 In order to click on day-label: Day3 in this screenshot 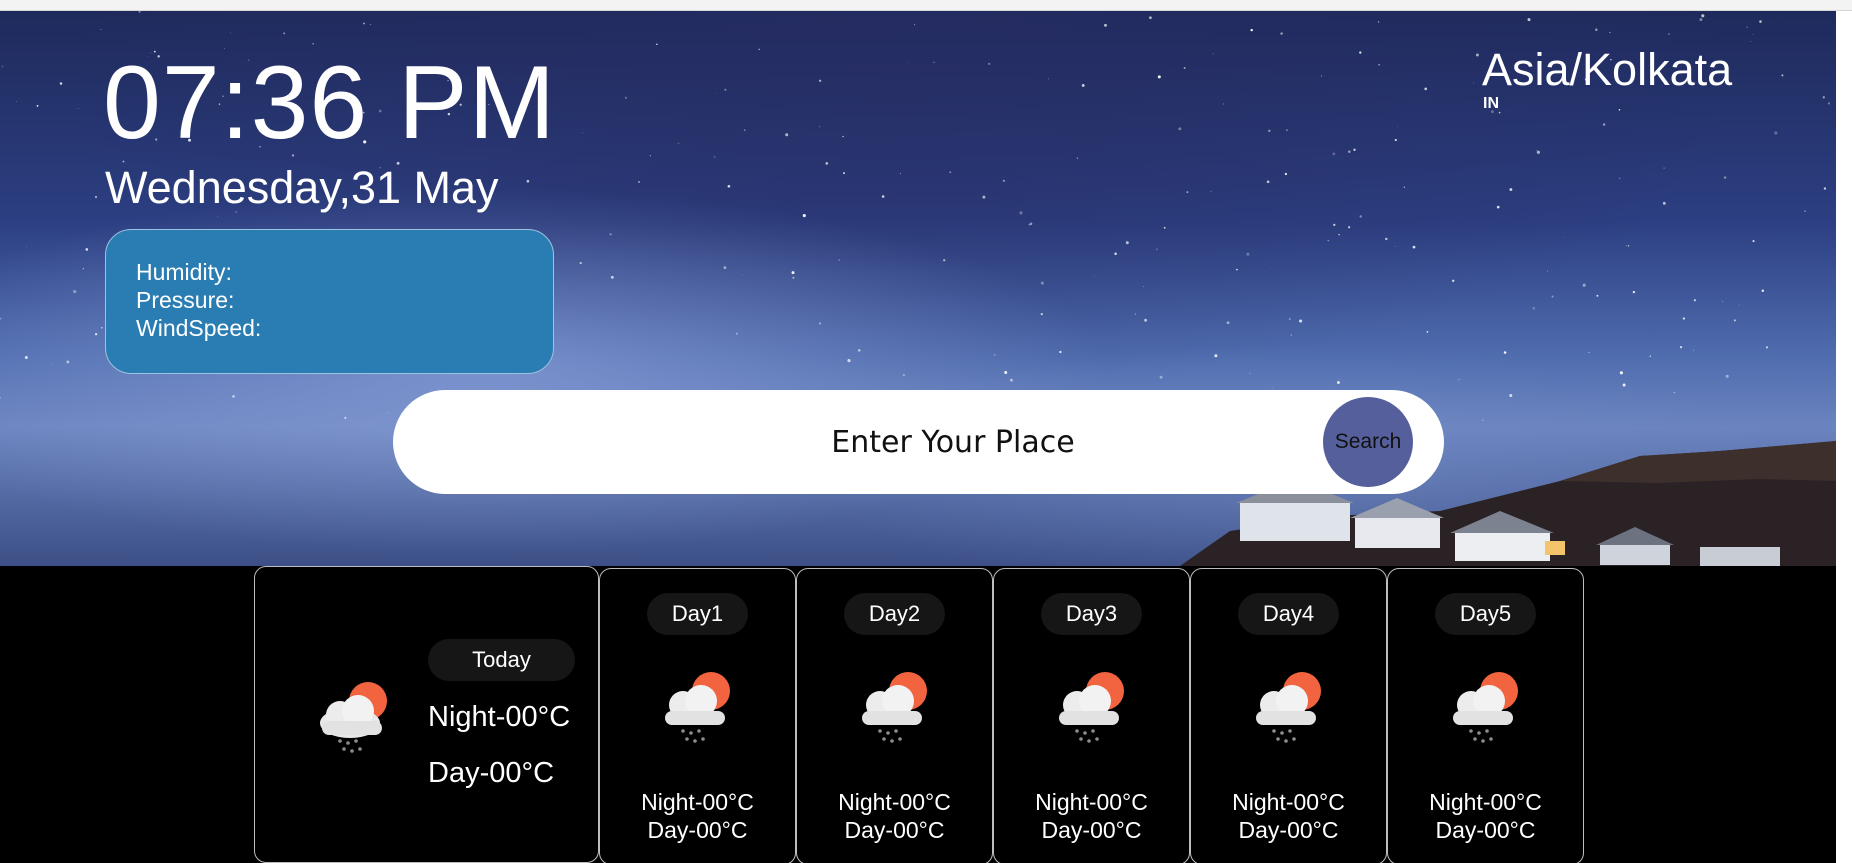, I will do `click(1091, 614)`.